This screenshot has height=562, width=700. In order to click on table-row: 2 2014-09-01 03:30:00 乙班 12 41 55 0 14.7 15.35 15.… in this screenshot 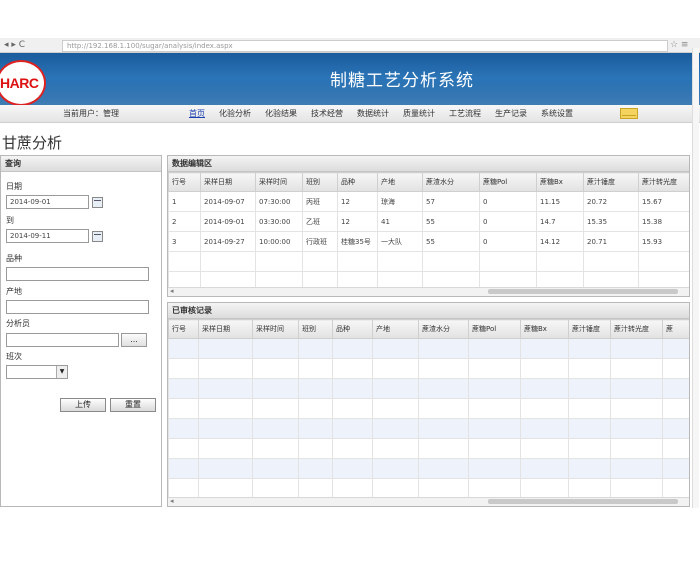, I will do `click(428, 221)`.